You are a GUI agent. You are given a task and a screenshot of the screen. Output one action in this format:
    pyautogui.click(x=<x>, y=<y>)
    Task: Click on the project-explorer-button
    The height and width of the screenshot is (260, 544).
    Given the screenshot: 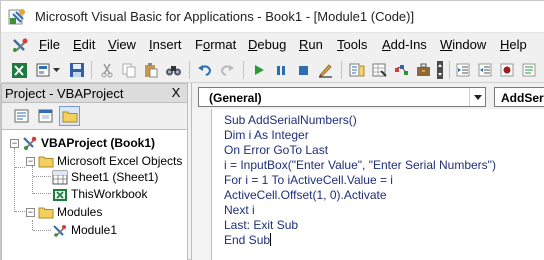 What is the action you would take?
    pyautogui.click(x=357, y=70)
    